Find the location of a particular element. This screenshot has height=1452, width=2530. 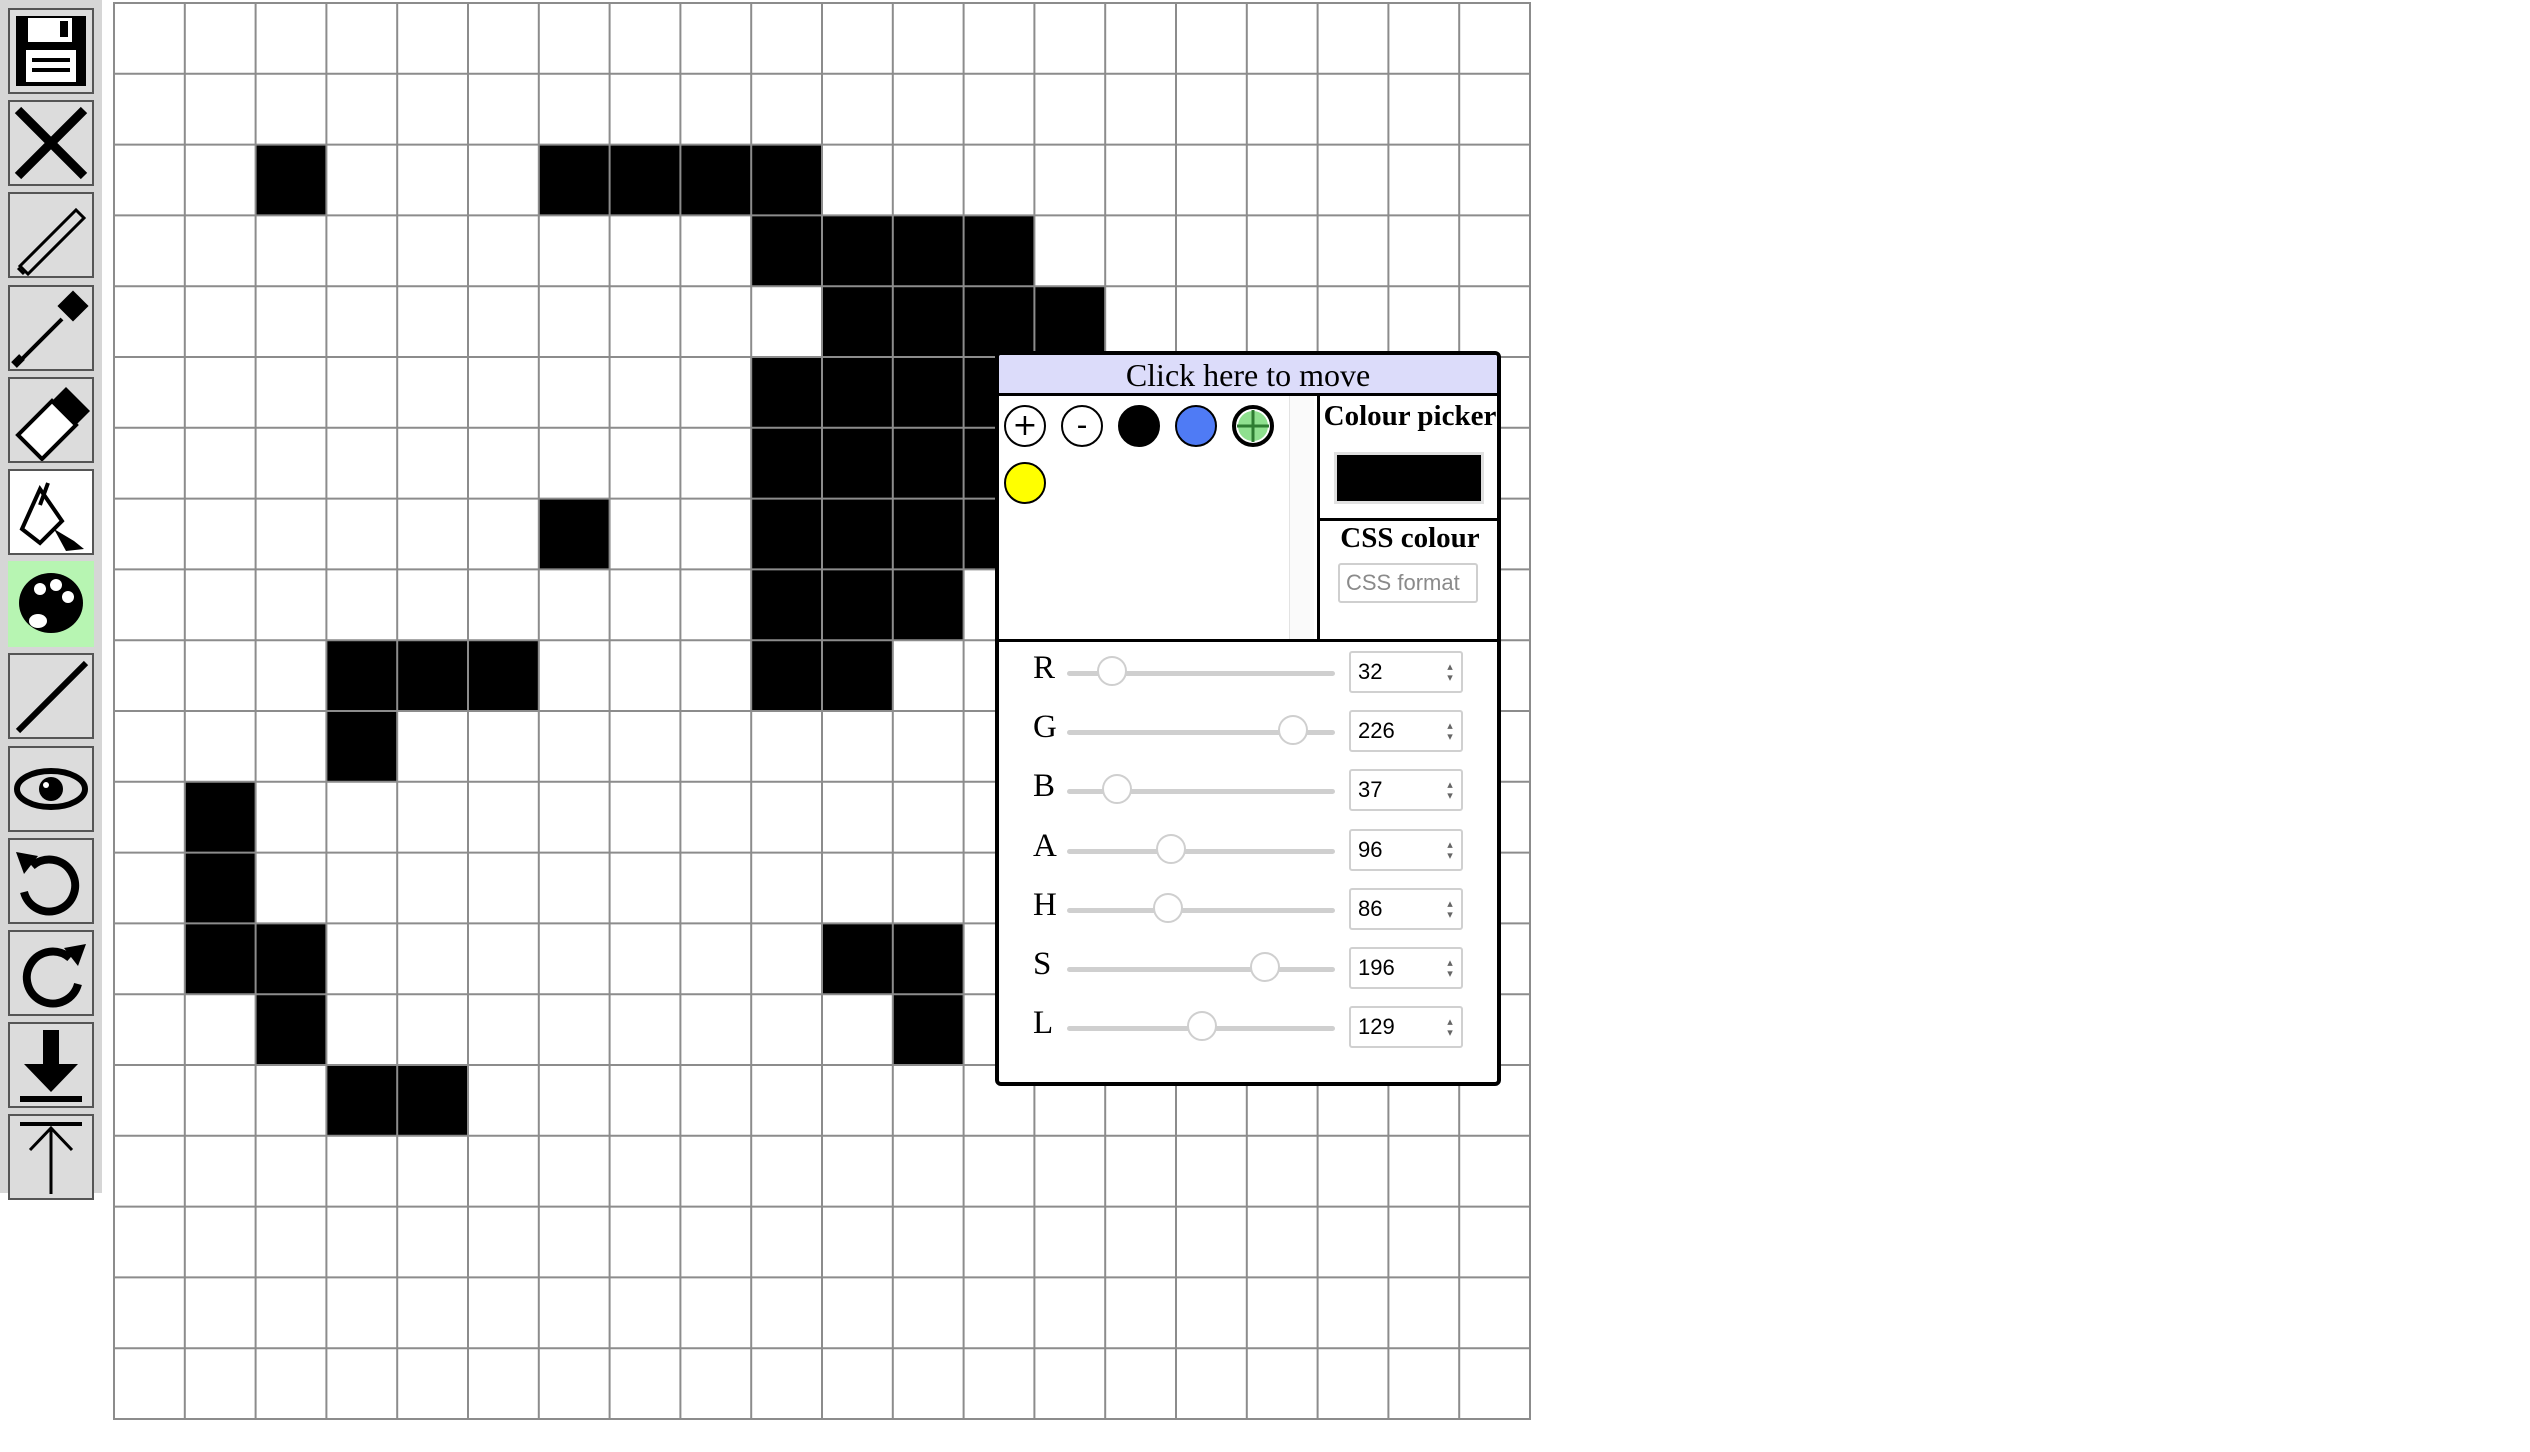

eraser-tool-button is located at coordinates (51, 419).